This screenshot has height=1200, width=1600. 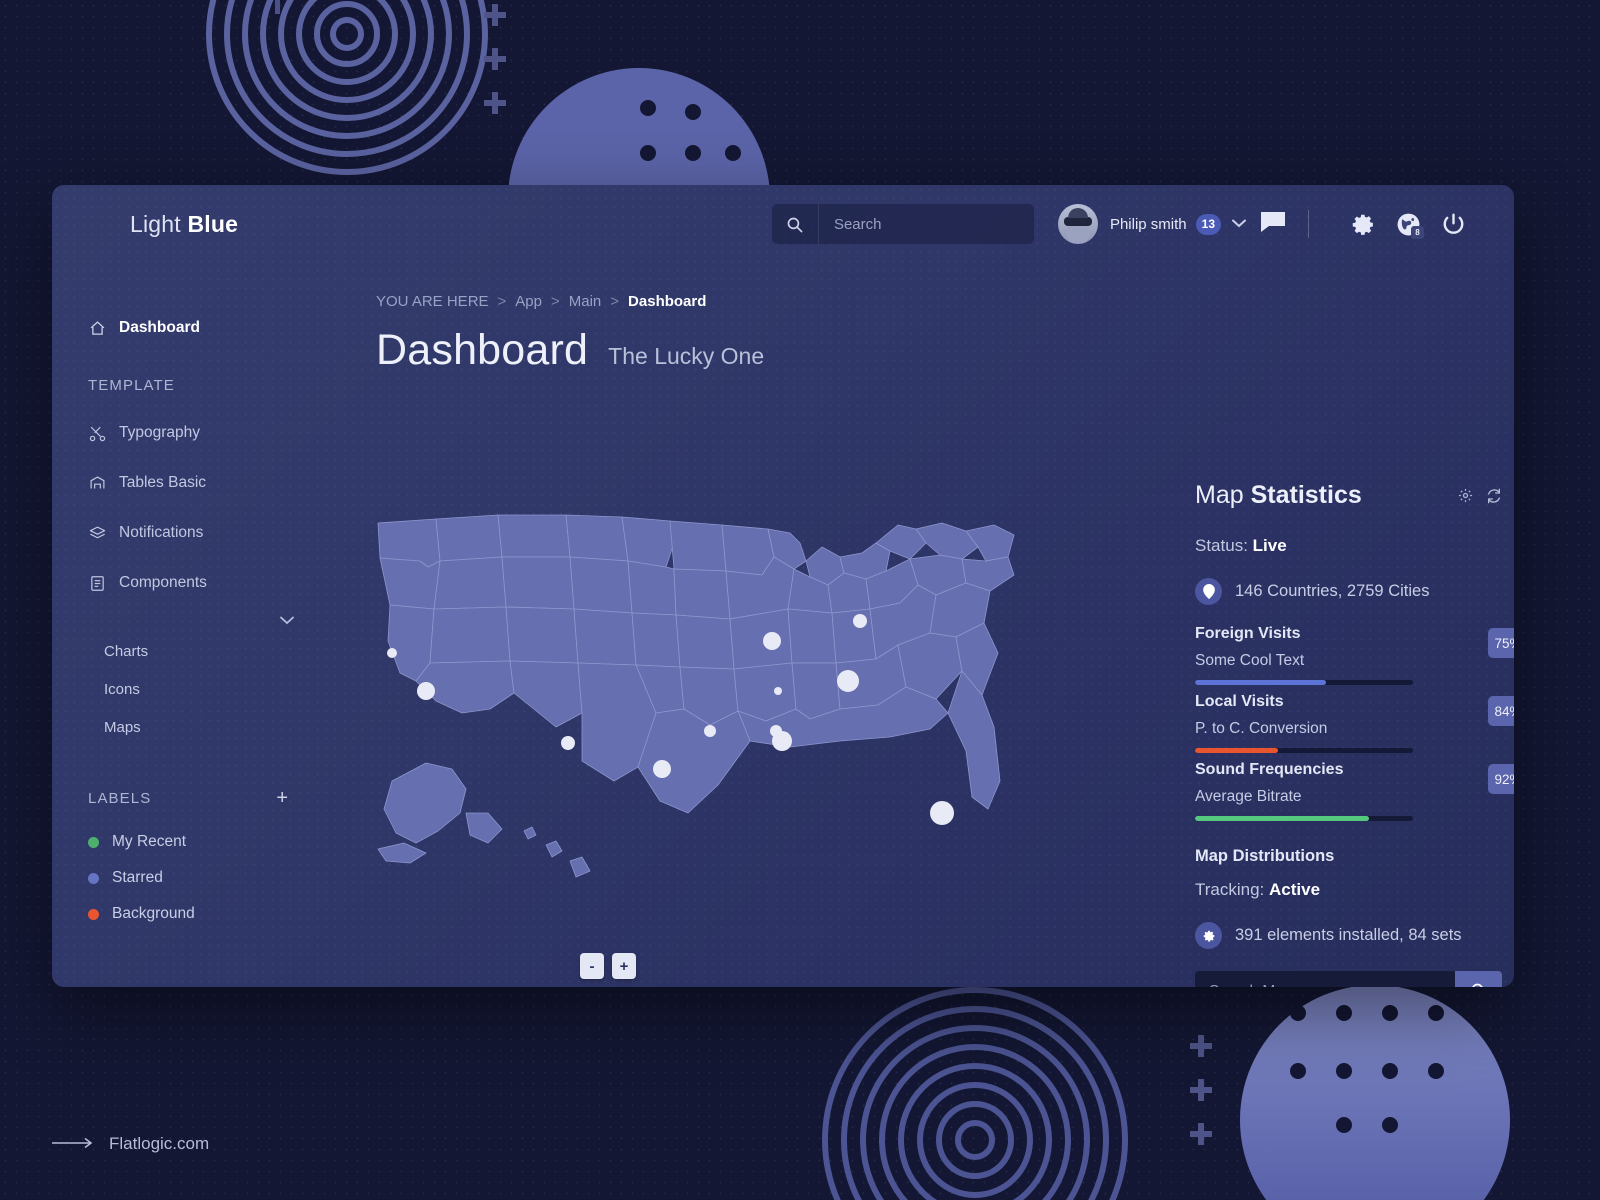 What do you see at coordinates (1077, 224) in the screenshot?
I see `avatar` at bounding box center [1077, 224].